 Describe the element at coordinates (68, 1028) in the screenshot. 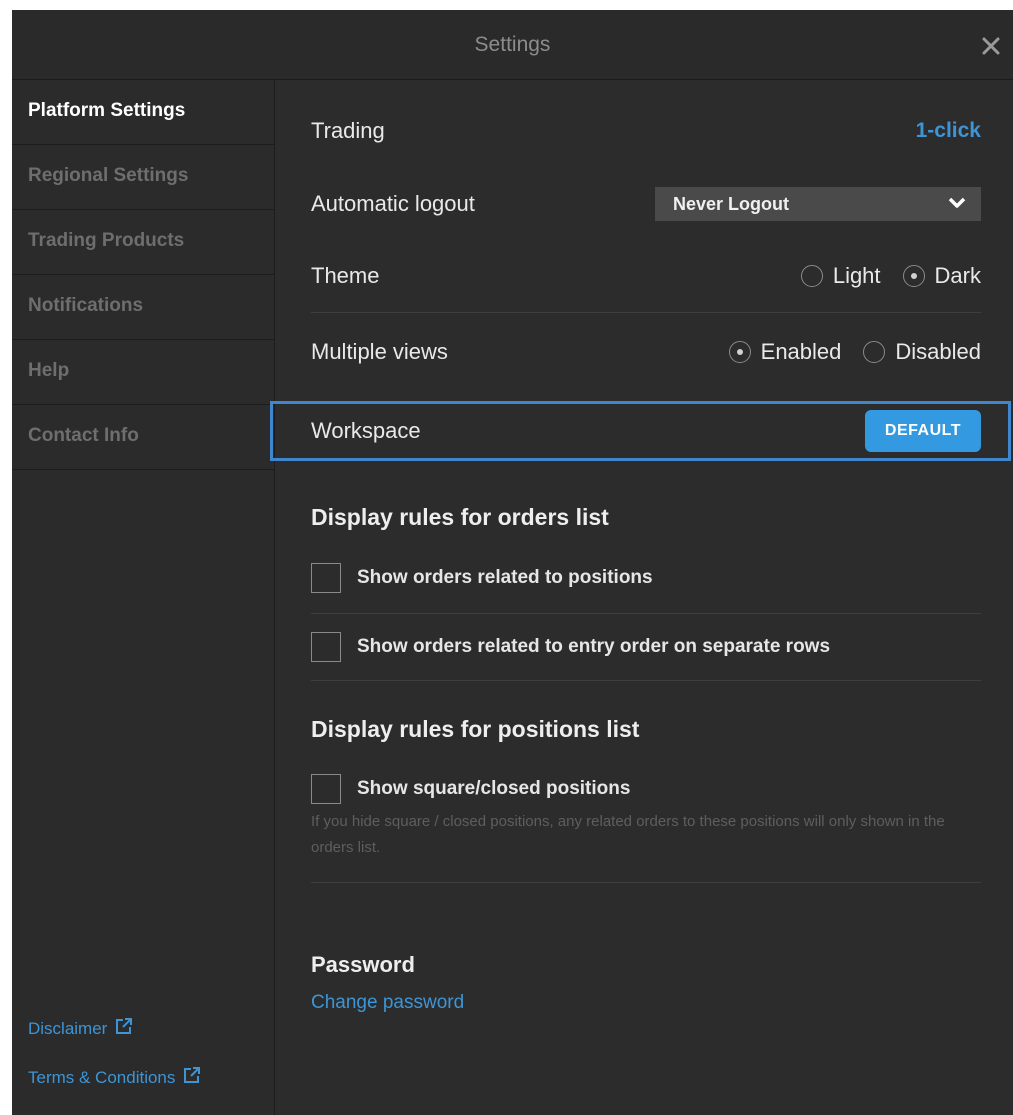

I see `disclaimer-label: Disclaimer` at that location.